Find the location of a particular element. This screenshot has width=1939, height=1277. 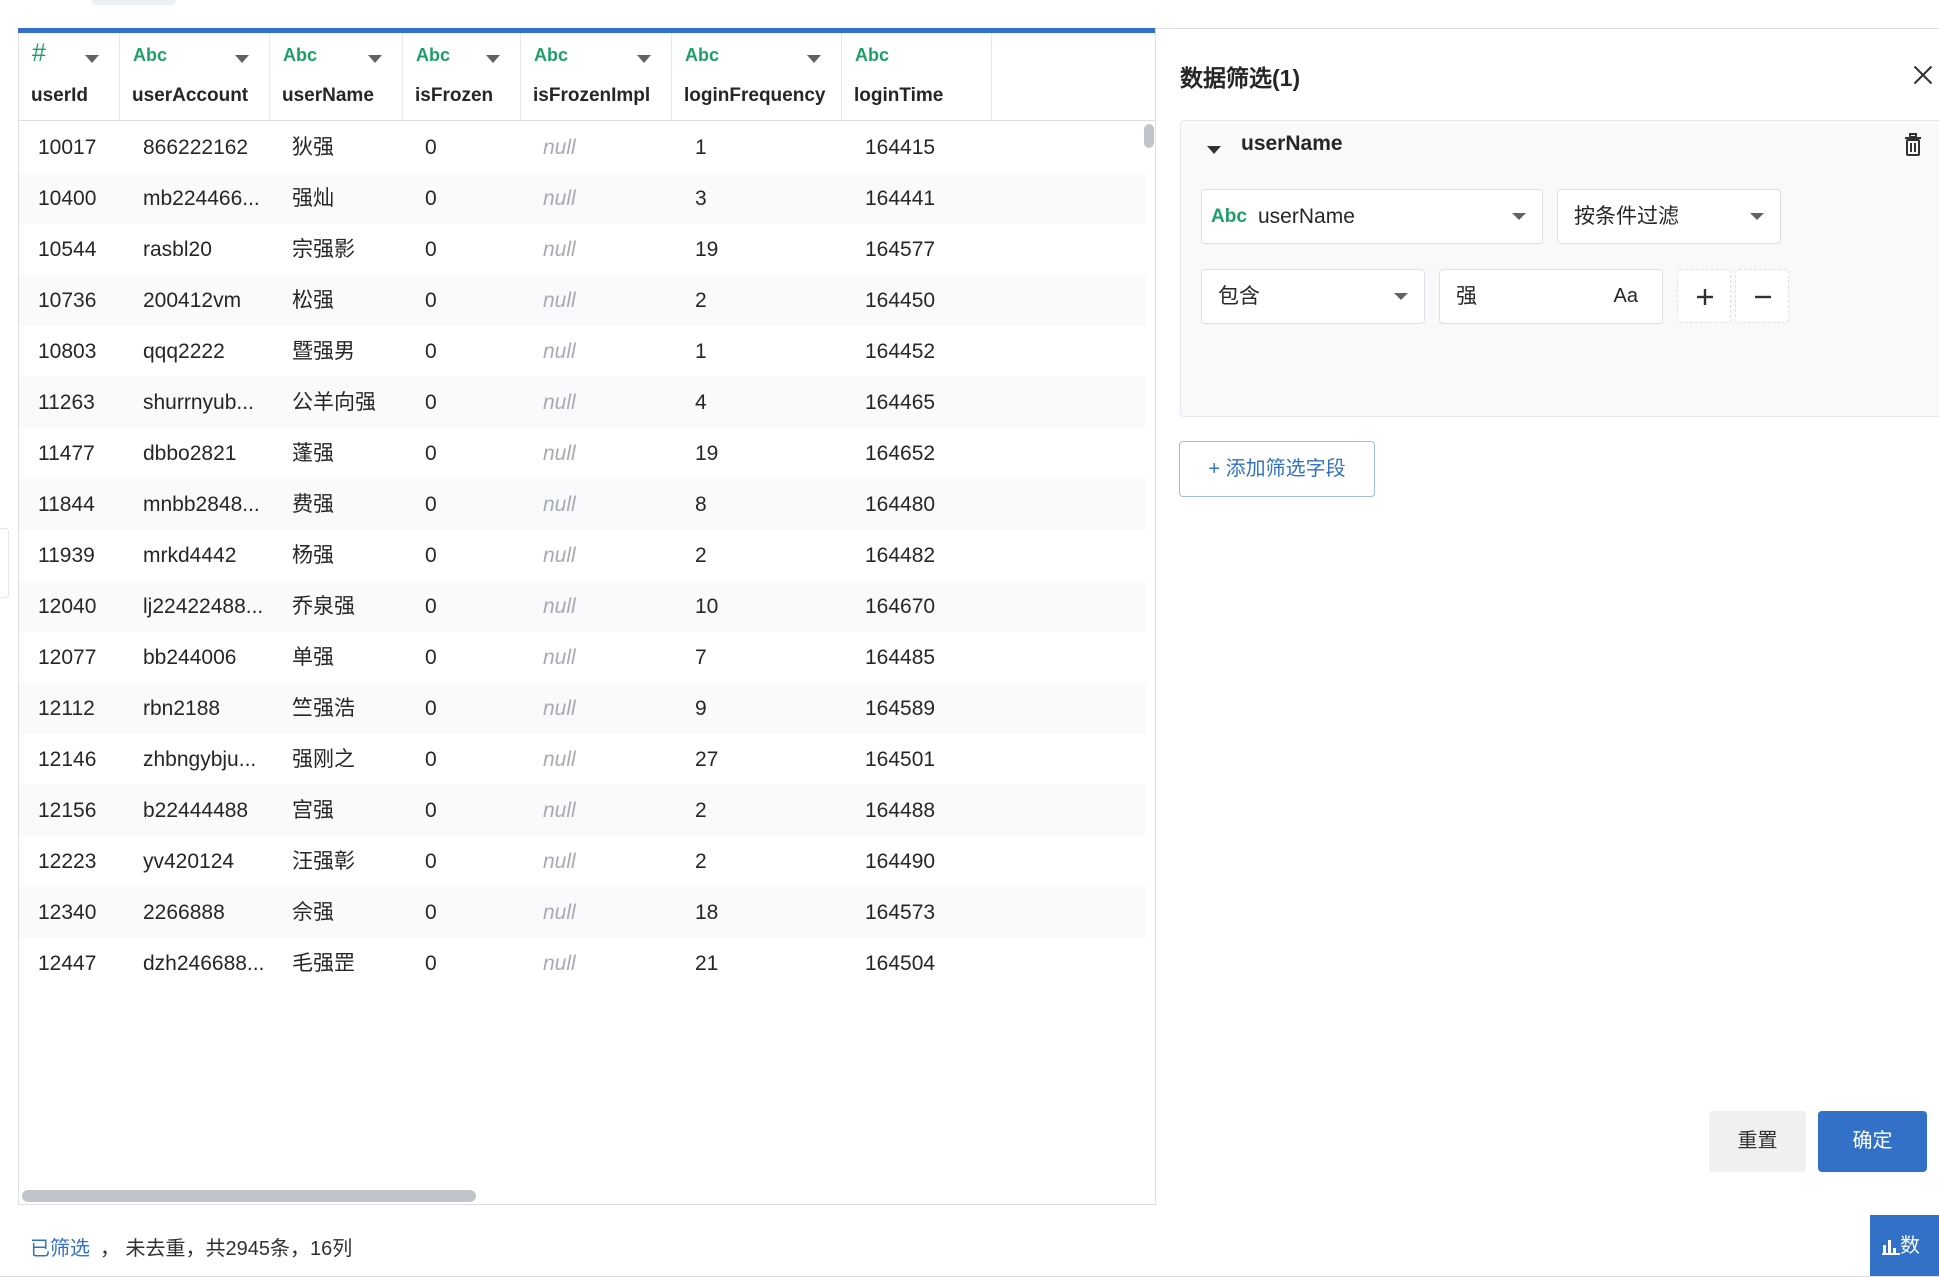

table-cell: 12340 is located at coordinates (67, 912).